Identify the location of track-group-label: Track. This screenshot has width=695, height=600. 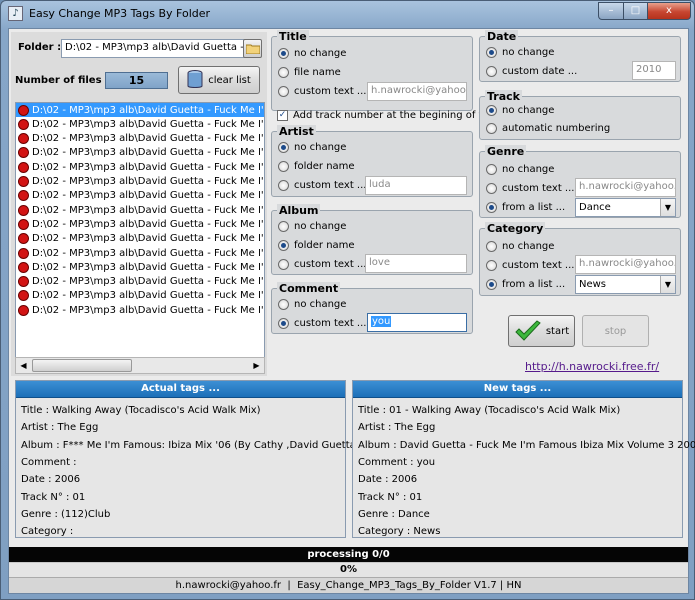
(503, 96).